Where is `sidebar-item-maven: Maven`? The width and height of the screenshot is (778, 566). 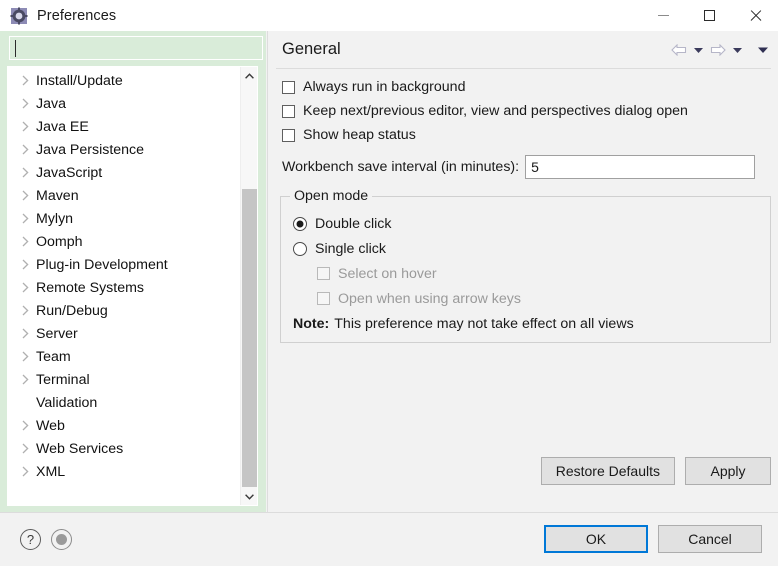 sidebar-item-maven: Maven is located at coordinates (125, 195).